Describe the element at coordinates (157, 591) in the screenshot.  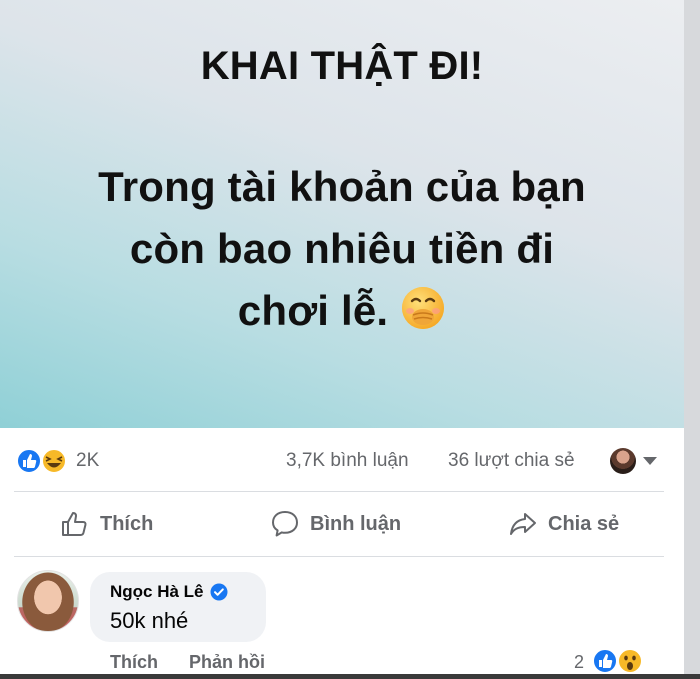
I see `commenter-name-text: Ngọc Hà Lê` at that location.